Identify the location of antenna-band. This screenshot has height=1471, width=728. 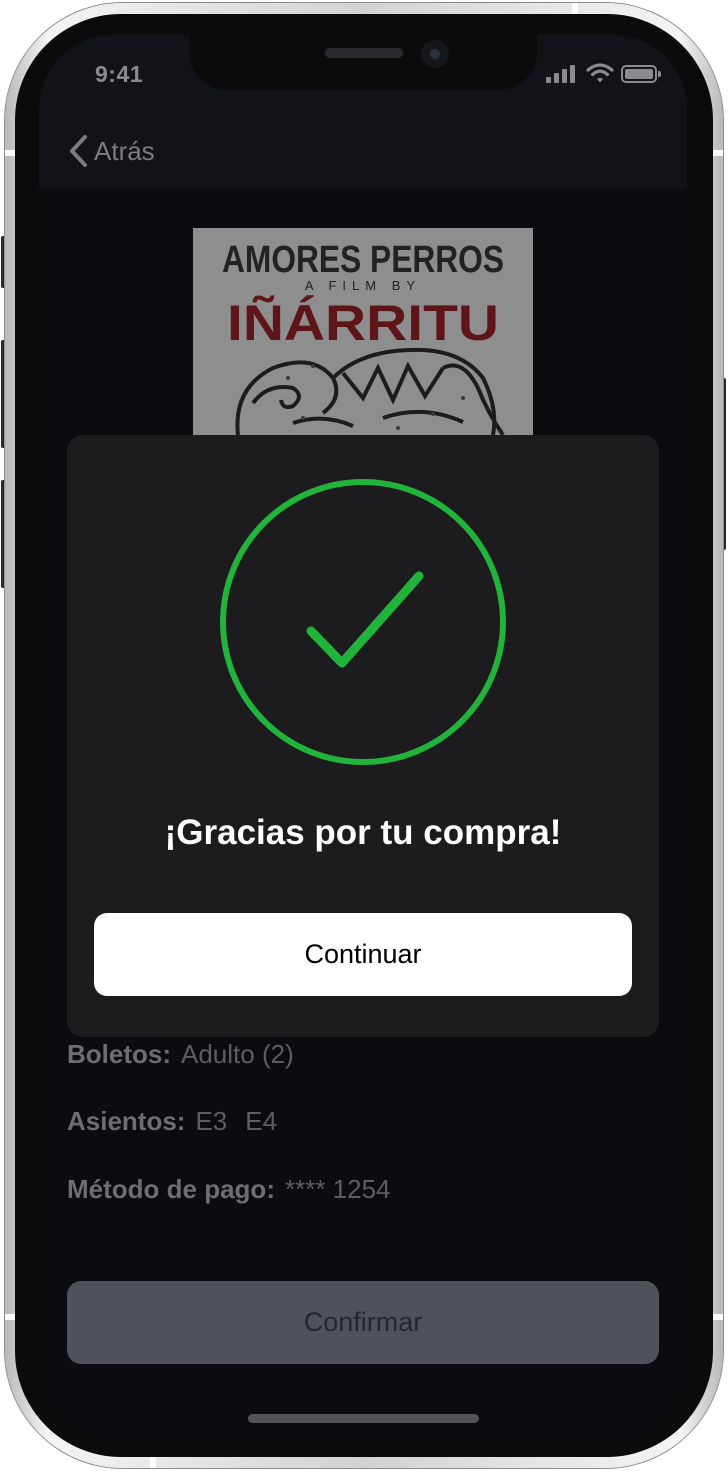
(153, 1462).